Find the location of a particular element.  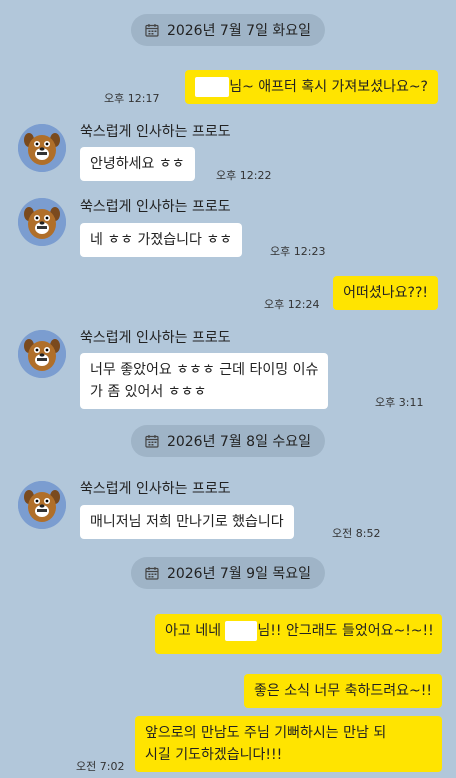

message-text: 어떠셨나요??! is located at coordinates (385, 293).